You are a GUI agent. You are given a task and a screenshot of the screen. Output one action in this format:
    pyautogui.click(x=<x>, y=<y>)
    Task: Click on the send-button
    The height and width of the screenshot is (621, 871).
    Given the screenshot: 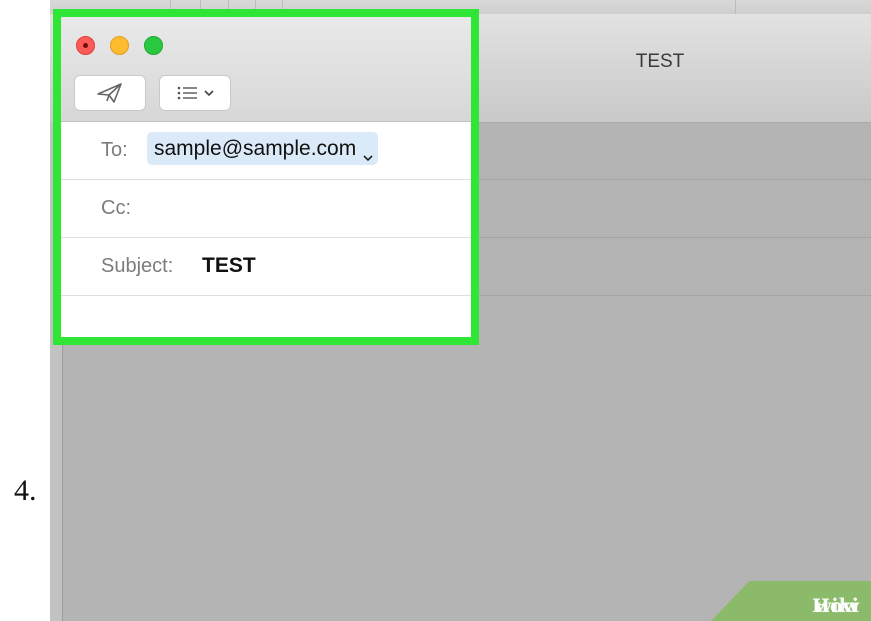 What is the action you would take?
    pyautogui.click(x=110, y=93)
    